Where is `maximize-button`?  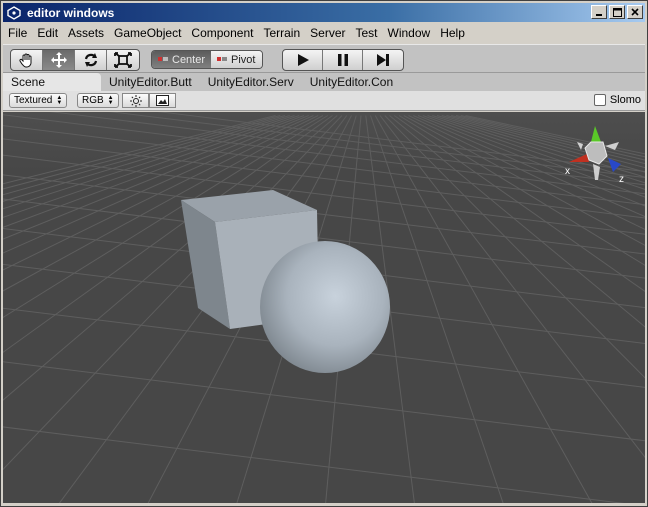 maximize-button is located at coordinates (617, 12).